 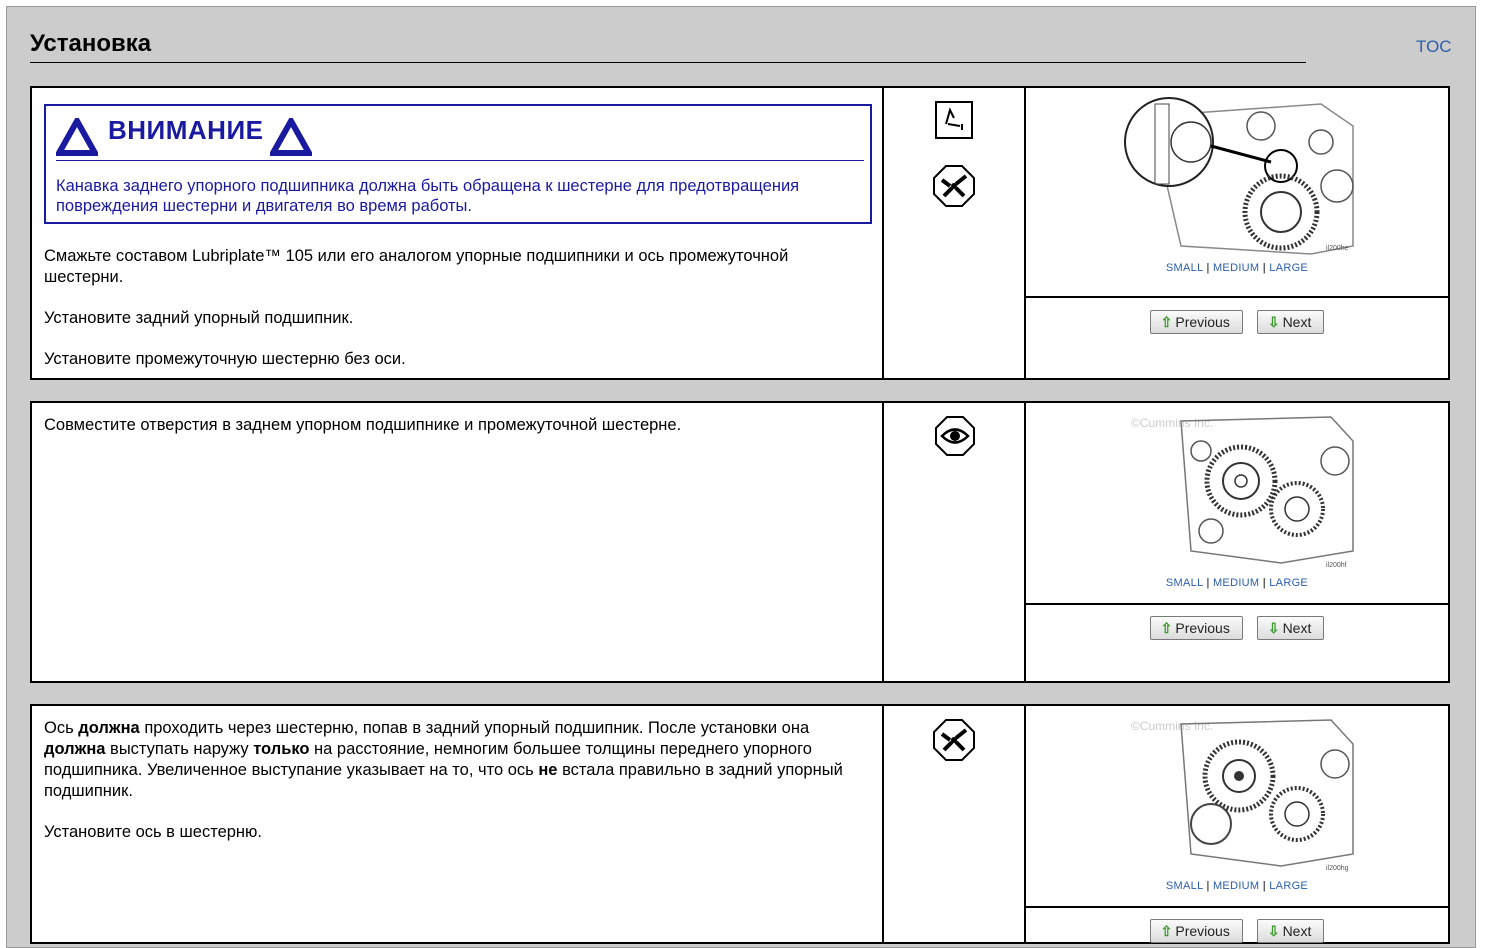 What do you see at coordinates (955, 824) in the screenshot?
I see `step-3-icons` at bounding box center [955, 824].